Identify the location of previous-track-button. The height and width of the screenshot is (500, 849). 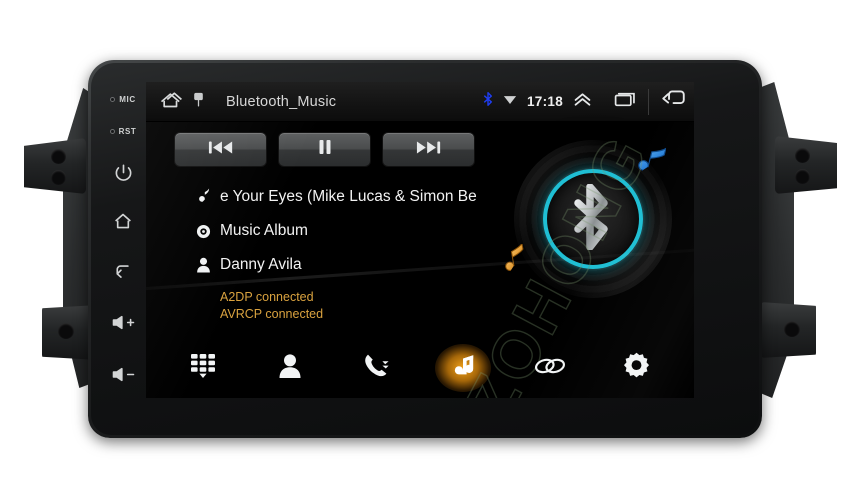
(220, 149).